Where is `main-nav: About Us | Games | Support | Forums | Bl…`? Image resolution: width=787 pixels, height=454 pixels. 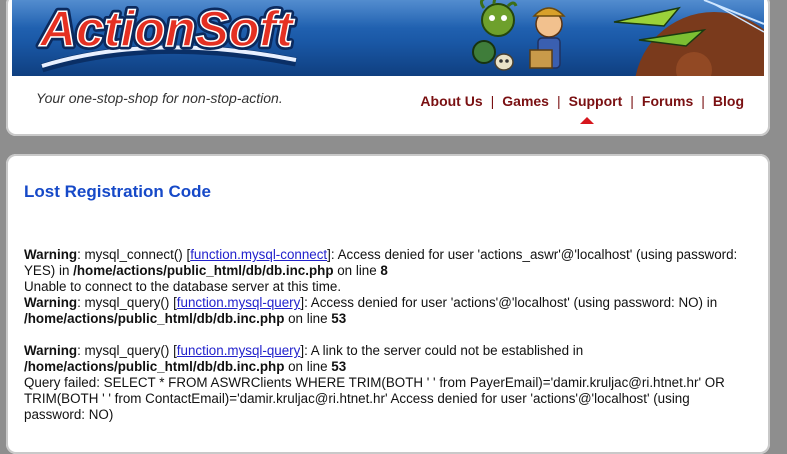 main-nav: About Us | Games | Support | Forums | Bl… is located at coordinates (572, 101).